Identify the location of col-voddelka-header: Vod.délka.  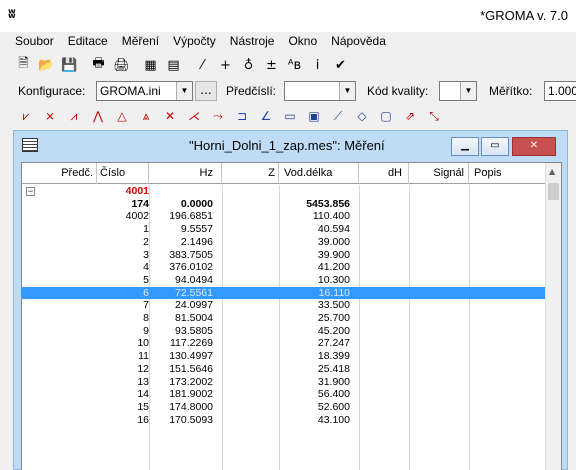
(319, 173).